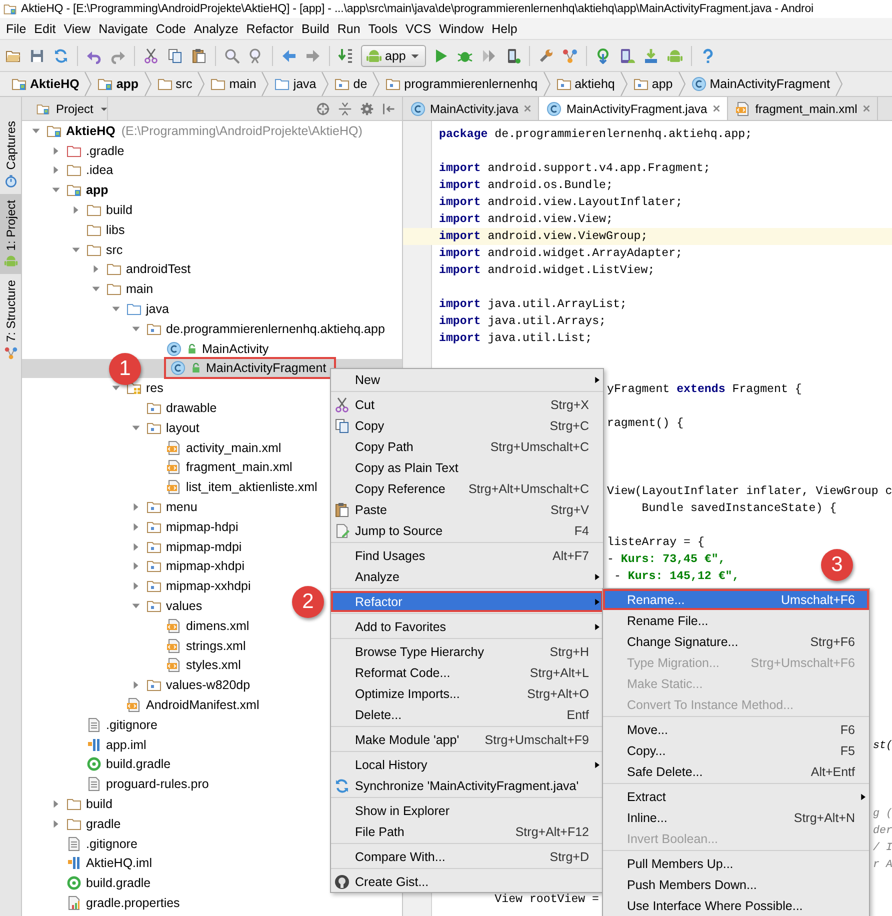 The height and width of the screenshot is (916, 892). What do you see at coordinates (183, 427) in the screenshot?
I see `tree-item: layout` at bounding box center [183, 427].